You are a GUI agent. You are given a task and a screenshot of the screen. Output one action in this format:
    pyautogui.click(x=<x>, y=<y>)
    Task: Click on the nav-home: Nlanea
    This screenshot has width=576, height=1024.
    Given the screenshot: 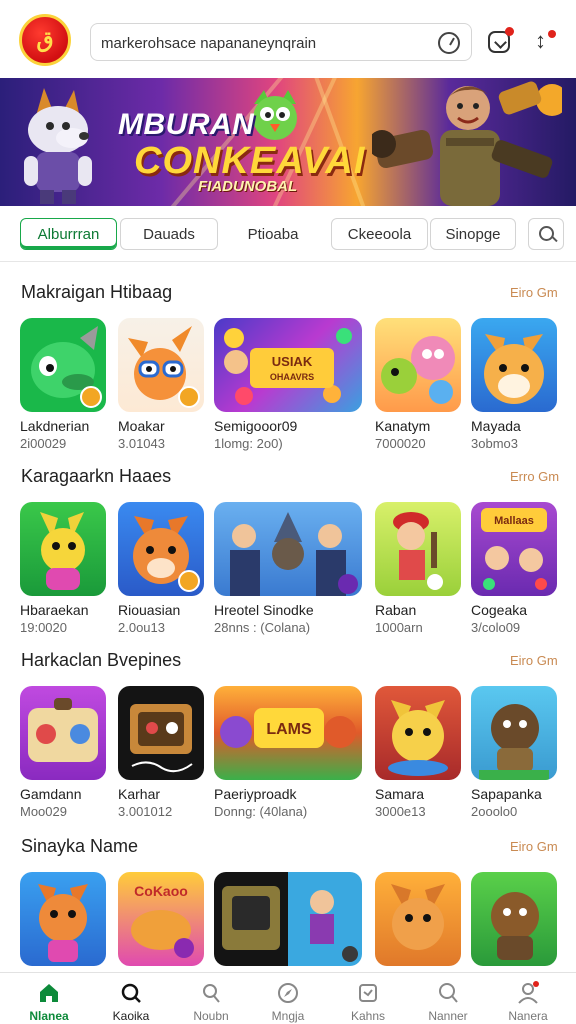 What is the action you would take?
    pyautogui.click(x=49, y=1001)
    